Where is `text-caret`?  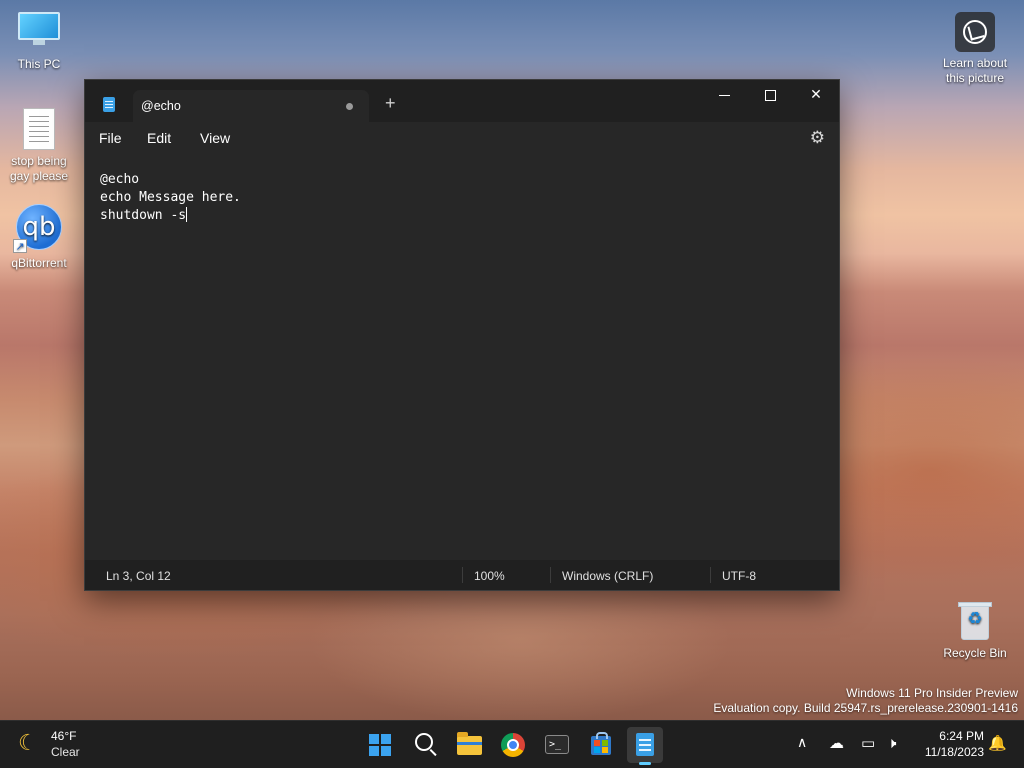
text-caret is located at coordinates (187, 214).